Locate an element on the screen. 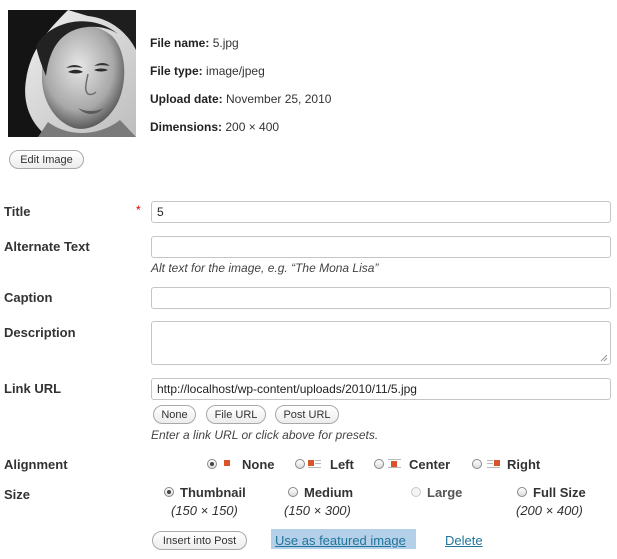 The width and height of the screenshot is (617, 559). upload-date-row: Upload date: November 25, 2010 is located at coordinates (240, 99).